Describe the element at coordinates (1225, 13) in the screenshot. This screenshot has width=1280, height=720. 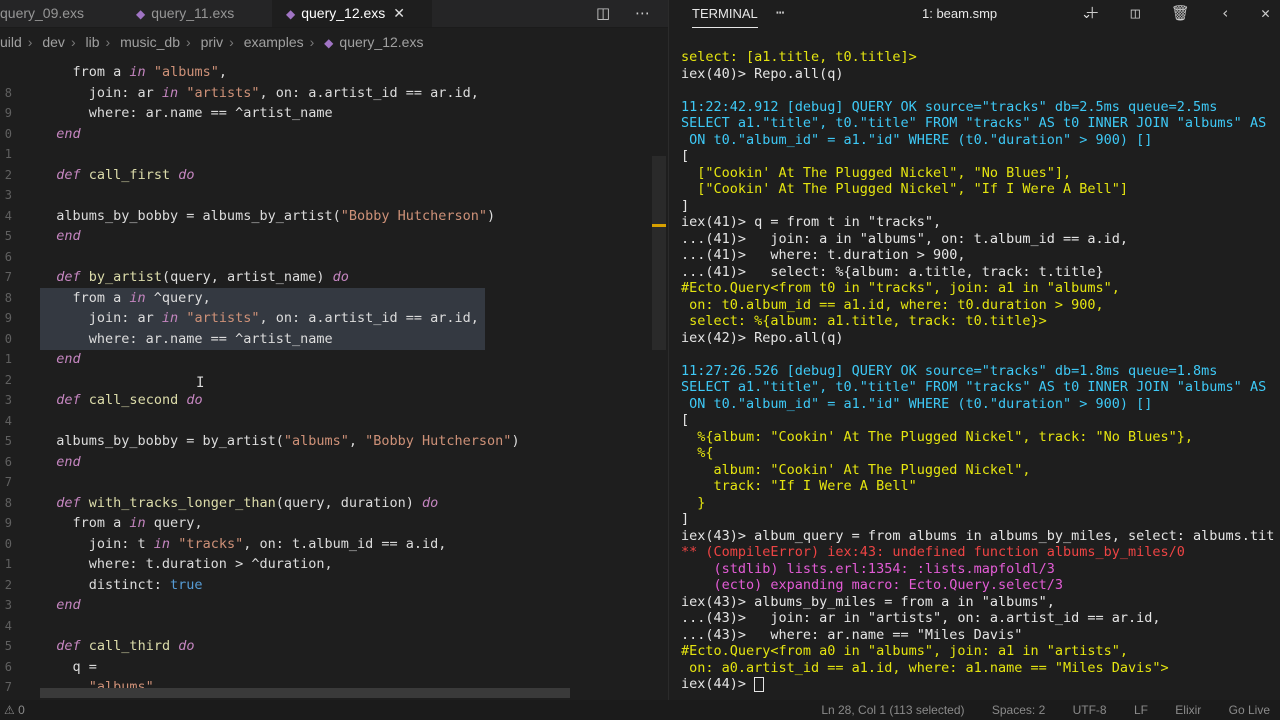
I see `chevron-left-icon: ‹` at that location.